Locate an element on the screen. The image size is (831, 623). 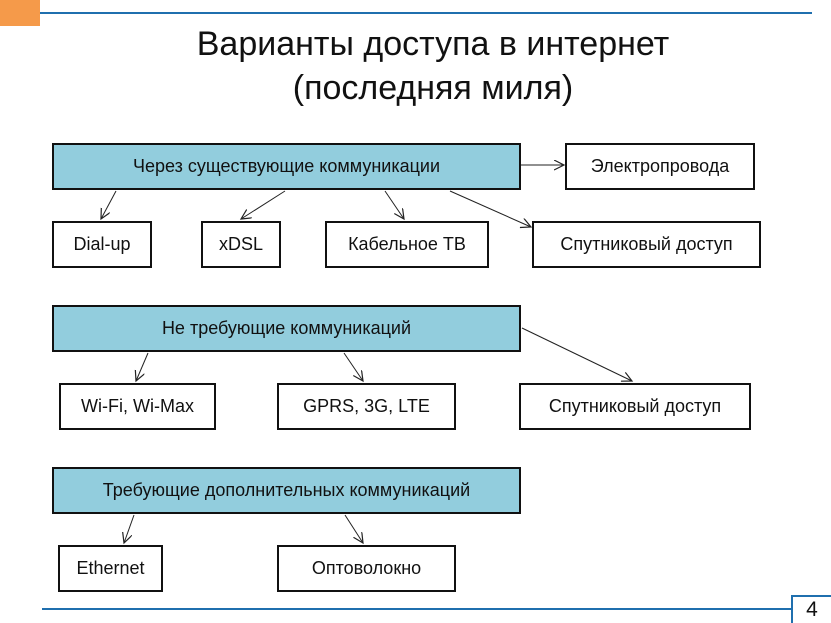
item-ethernet: Ethernet is located at coordinates (110, 568).